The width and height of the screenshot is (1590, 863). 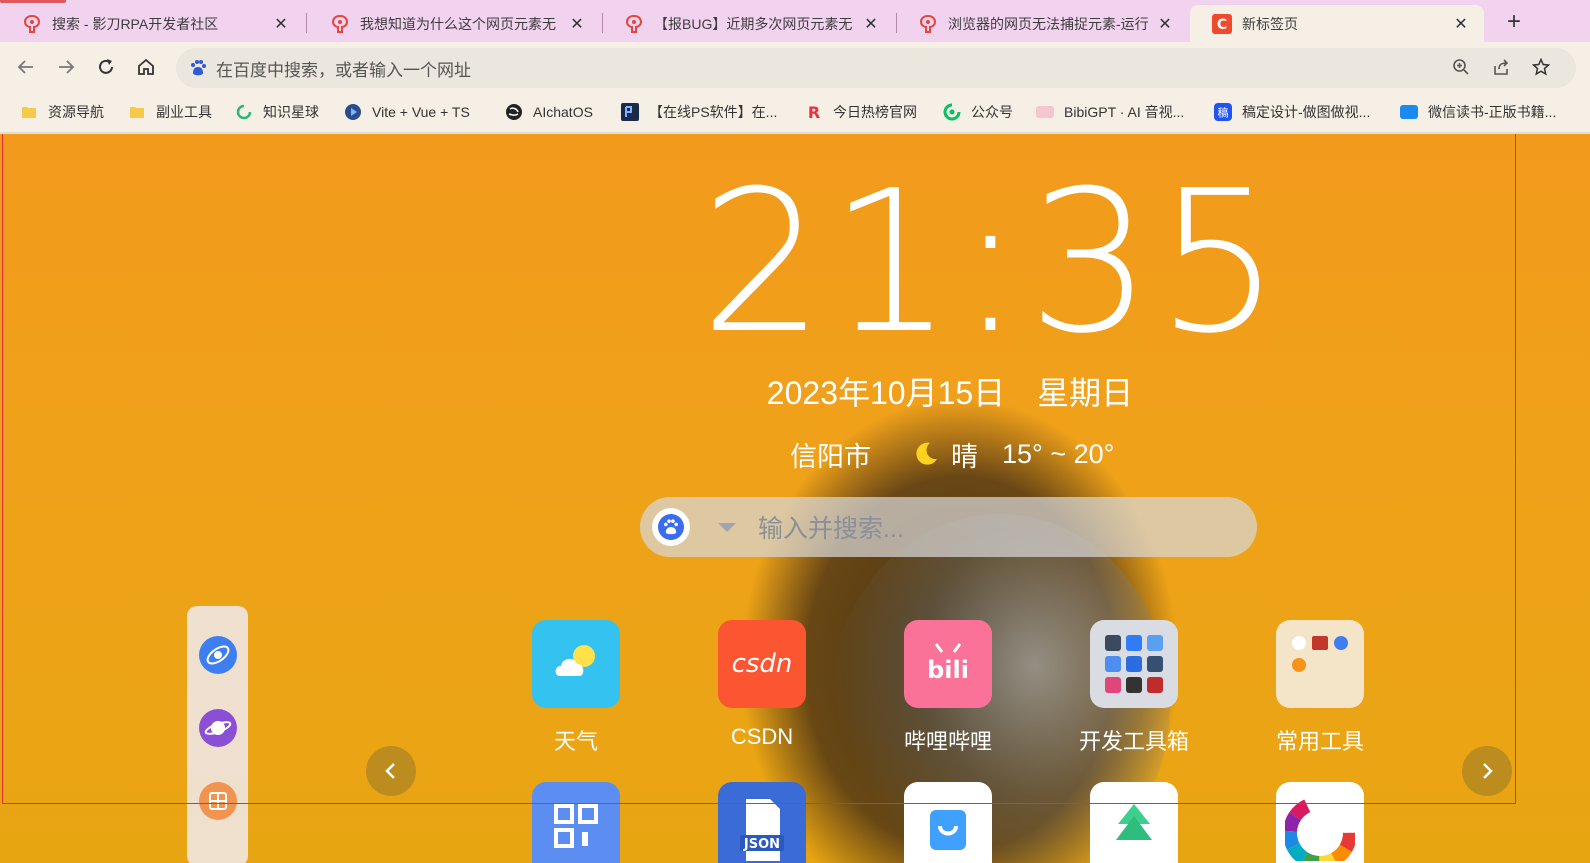 I want to click on tab-2: 我想知道为什么这个网页元素无 ✕, so click(x=454, y=23).